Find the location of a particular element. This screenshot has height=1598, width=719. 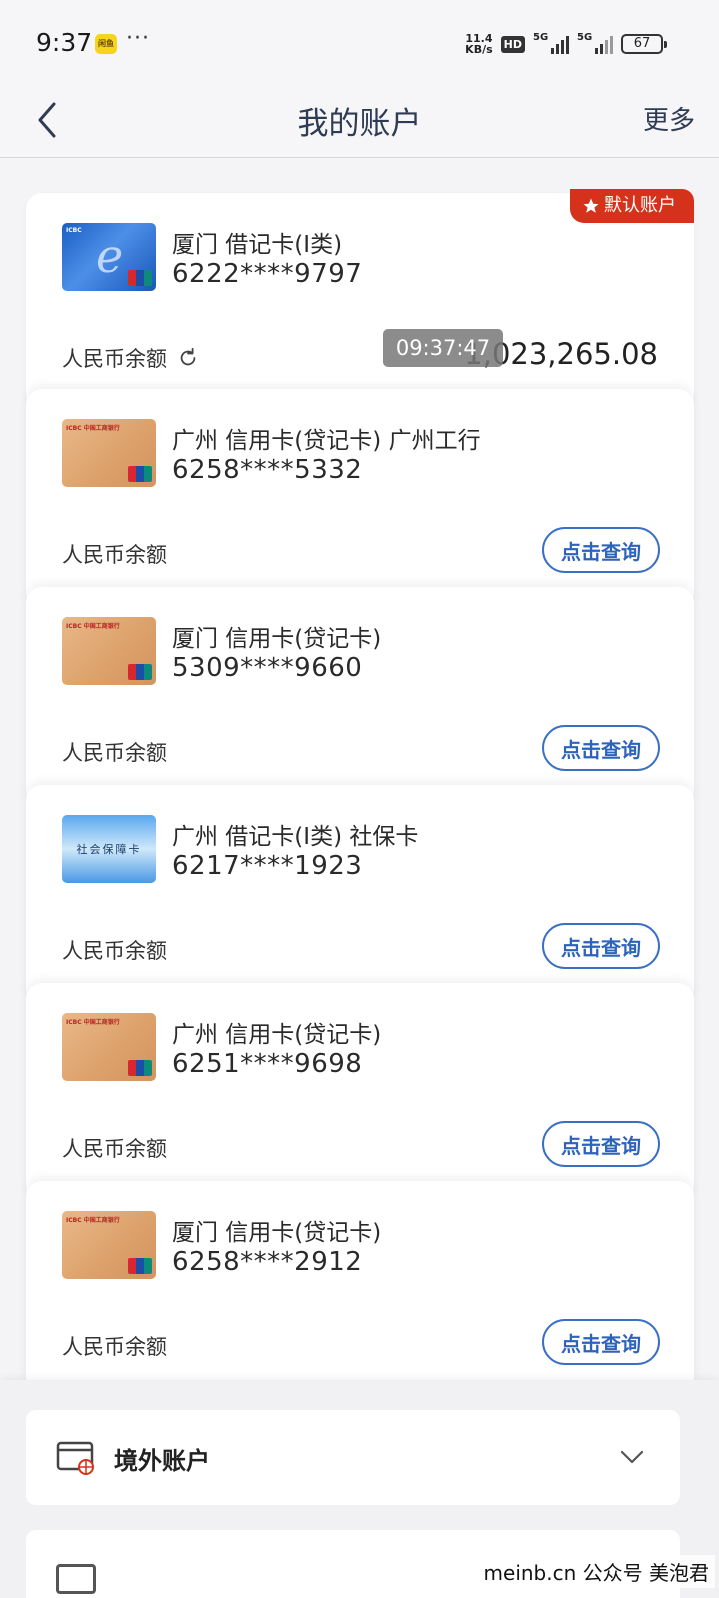

page-title: 我的账户 is located at coordinates (359, 124).